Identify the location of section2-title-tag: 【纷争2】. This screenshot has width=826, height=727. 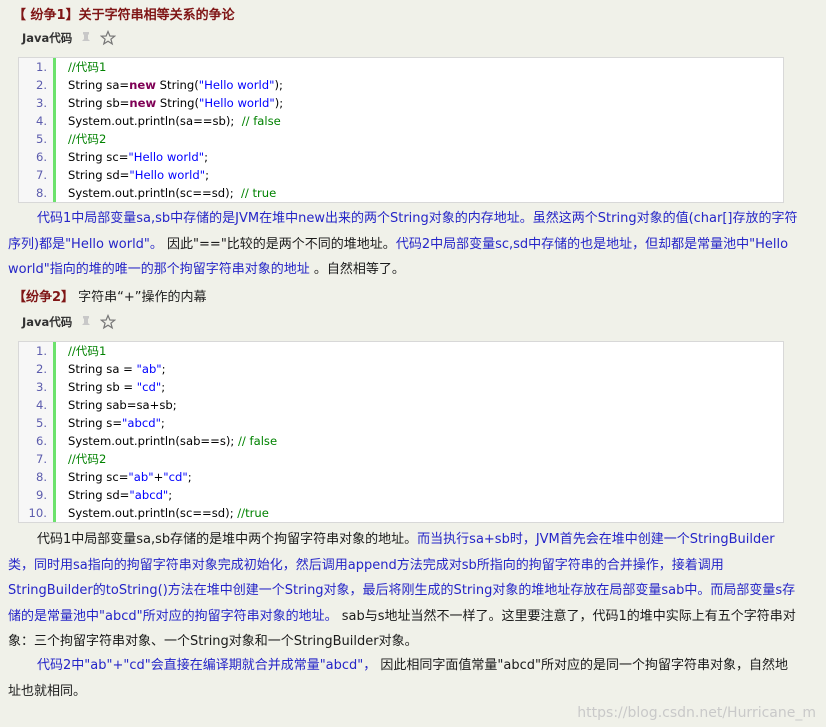
(44, 297).